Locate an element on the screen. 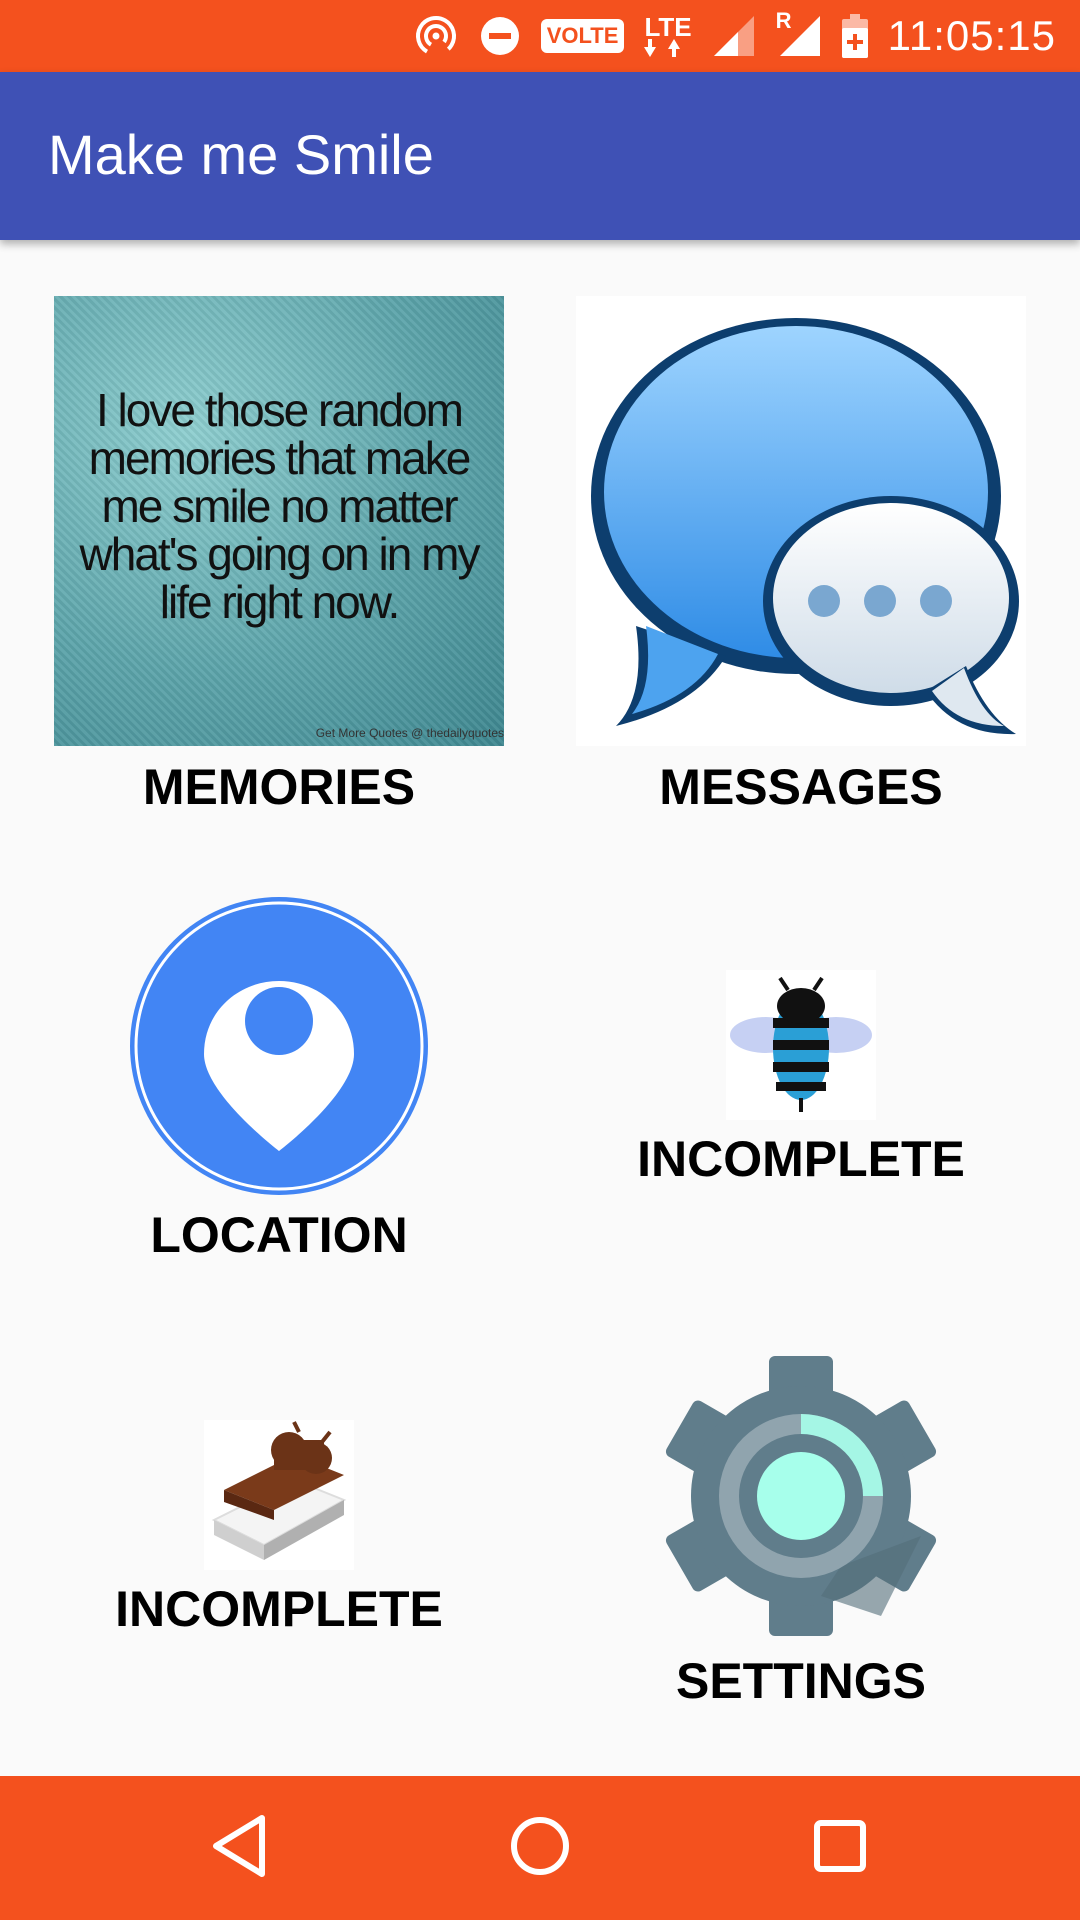 This screenshot has width=1080, height=1920. location-pin-icon is located at coordinates (279, 1046).